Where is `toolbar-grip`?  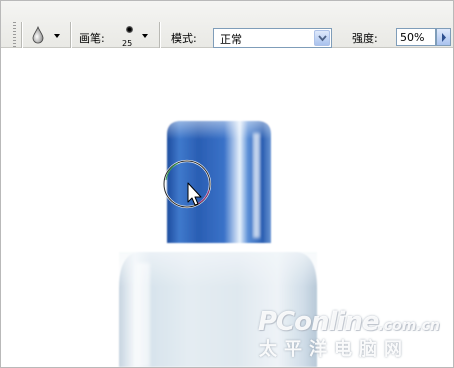 toolbar-grip is located at coordinates (14, 35).